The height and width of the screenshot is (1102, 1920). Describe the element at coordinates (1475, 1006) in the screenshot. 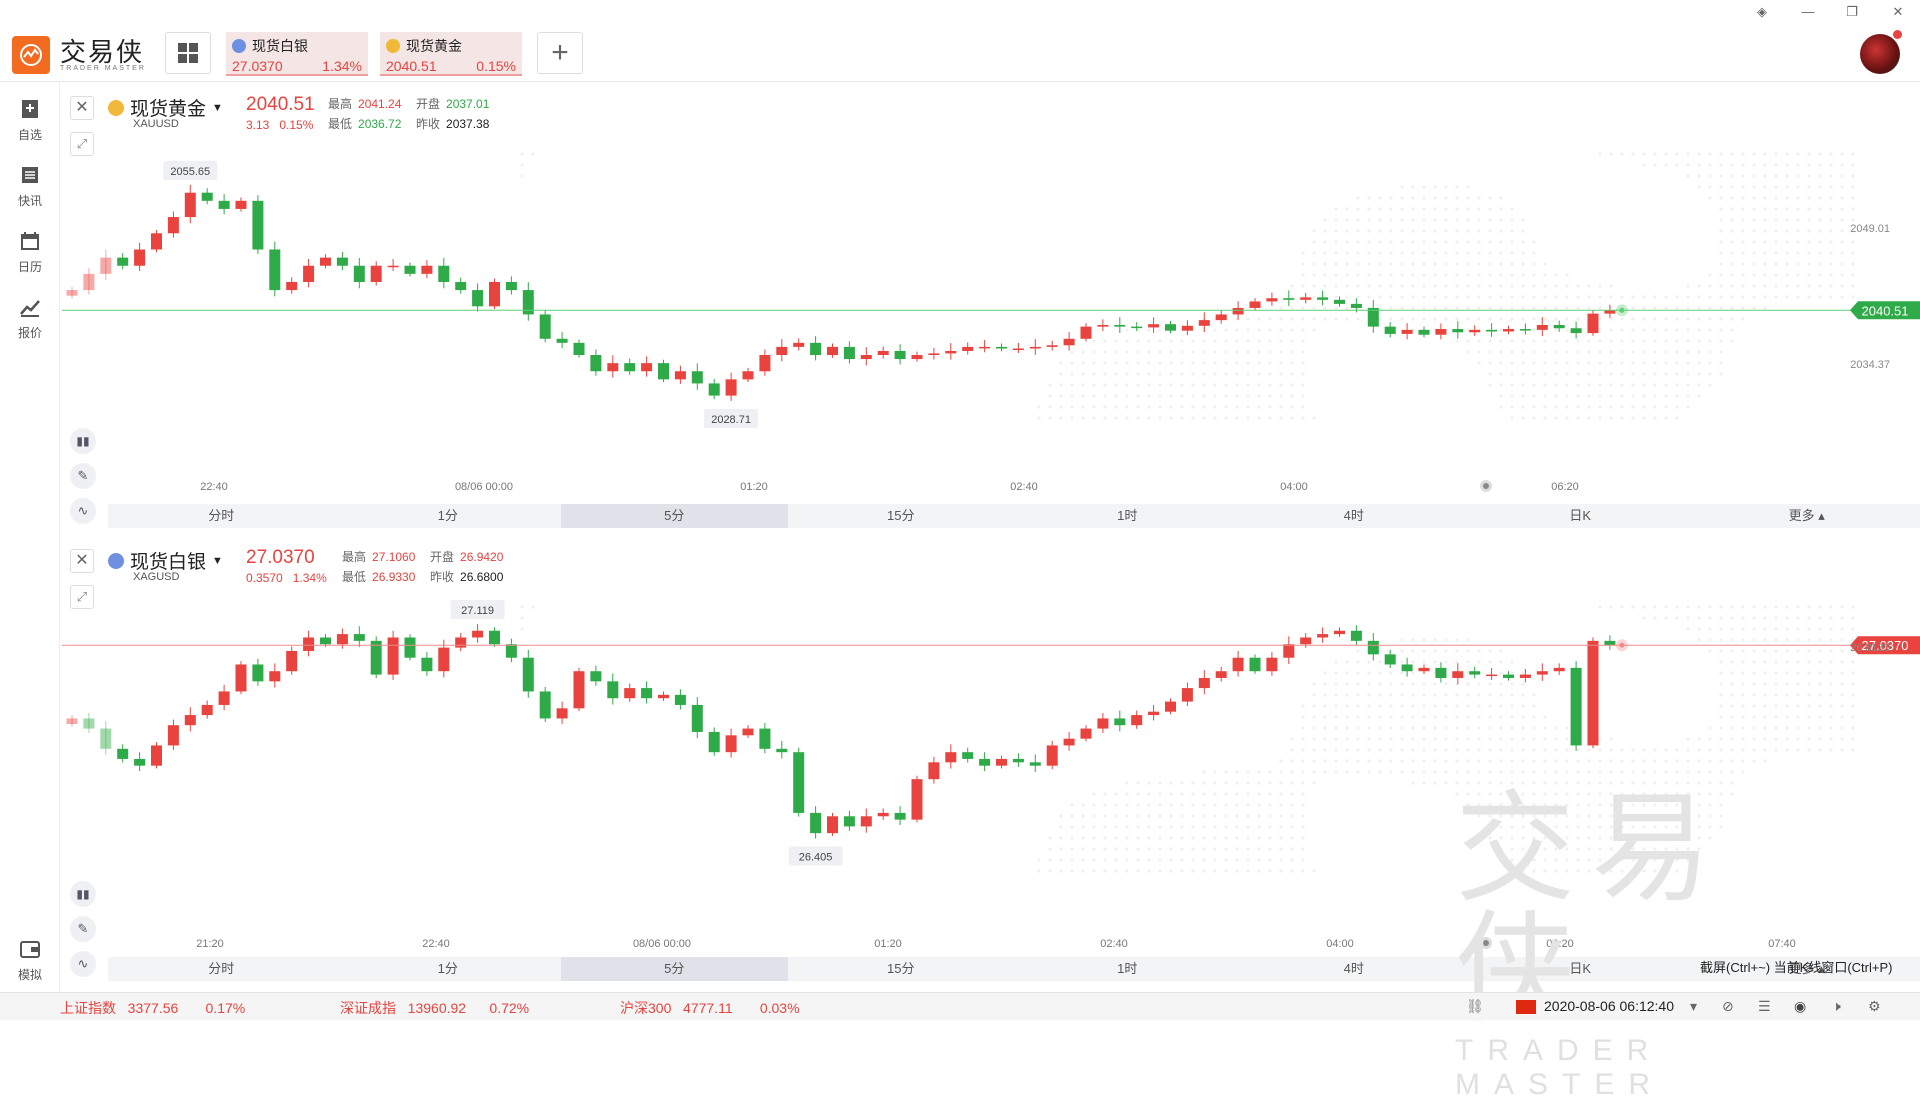

I see `link-icon: ⛓` at that location.